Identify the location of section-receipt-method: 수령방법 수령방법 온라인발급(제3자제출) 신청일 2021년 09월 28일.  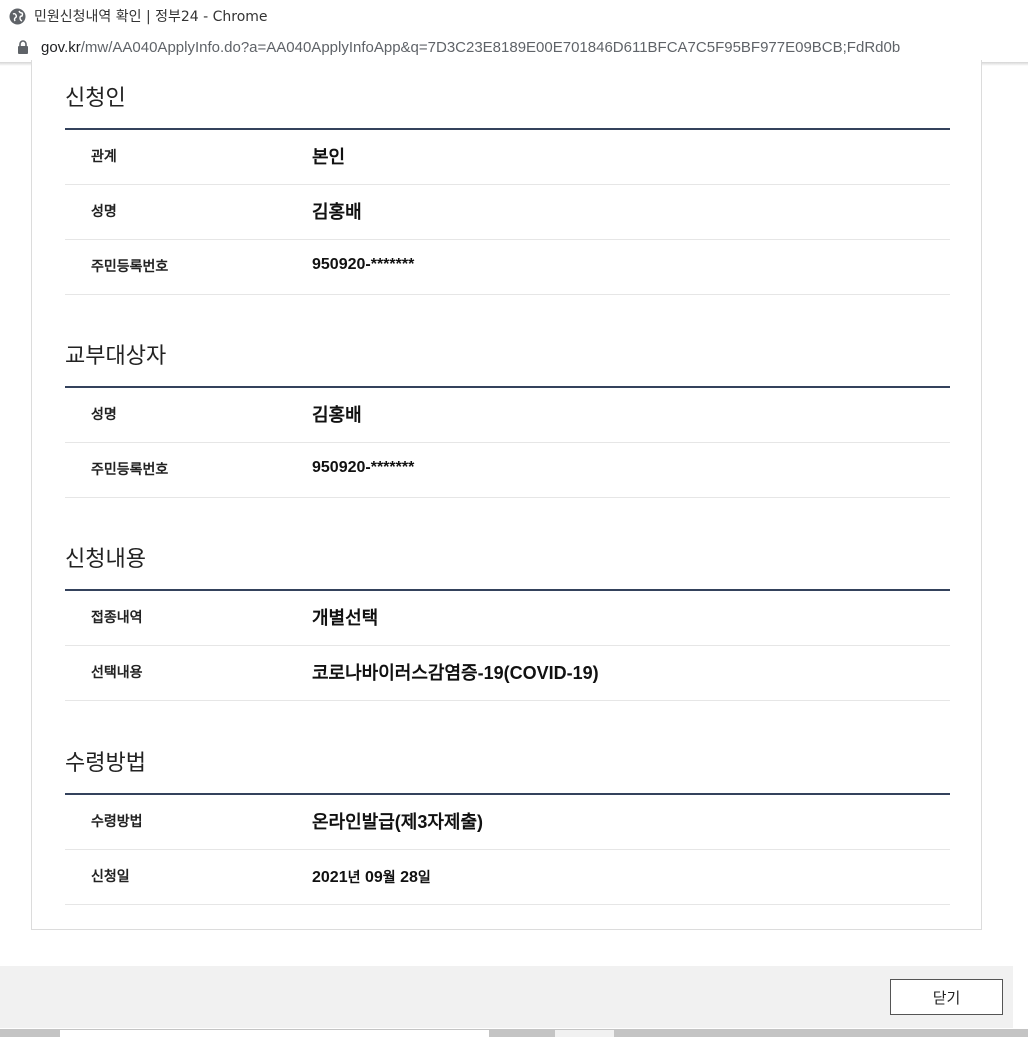
(507, 826).